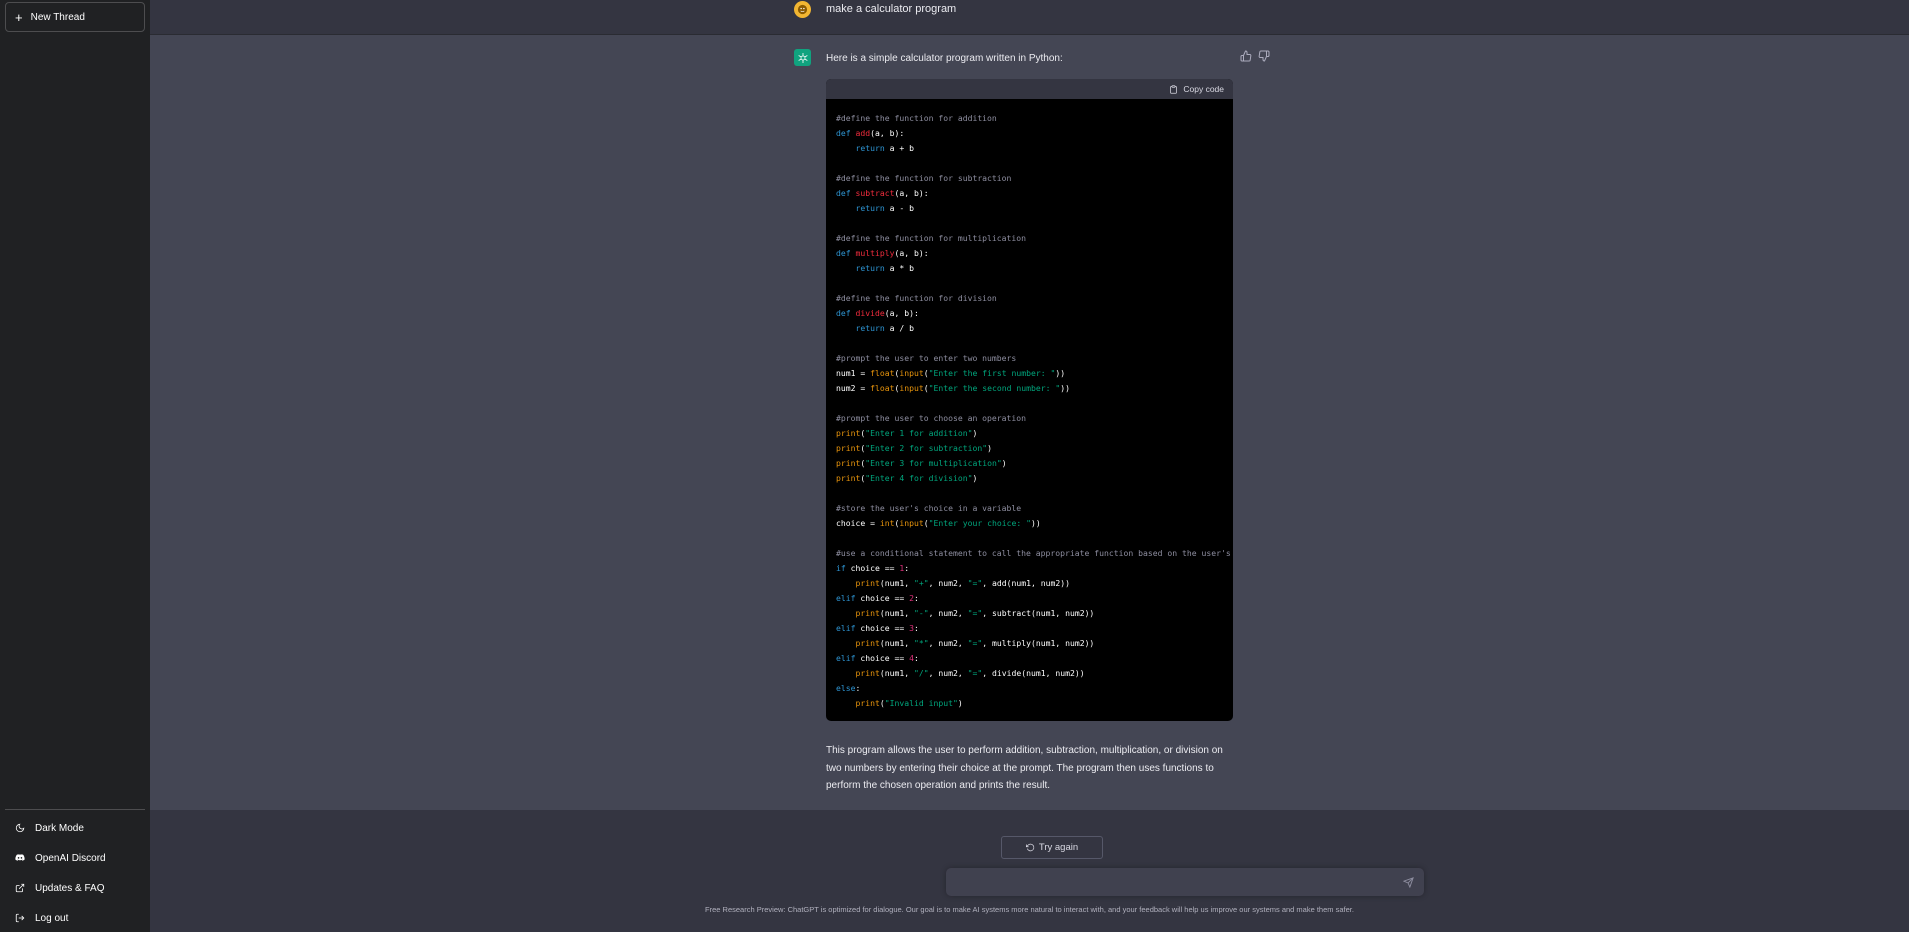  Describe the element at coordinates (1203, 89) in the screenshot. I see `copy-code-label: Copy code` at that location.